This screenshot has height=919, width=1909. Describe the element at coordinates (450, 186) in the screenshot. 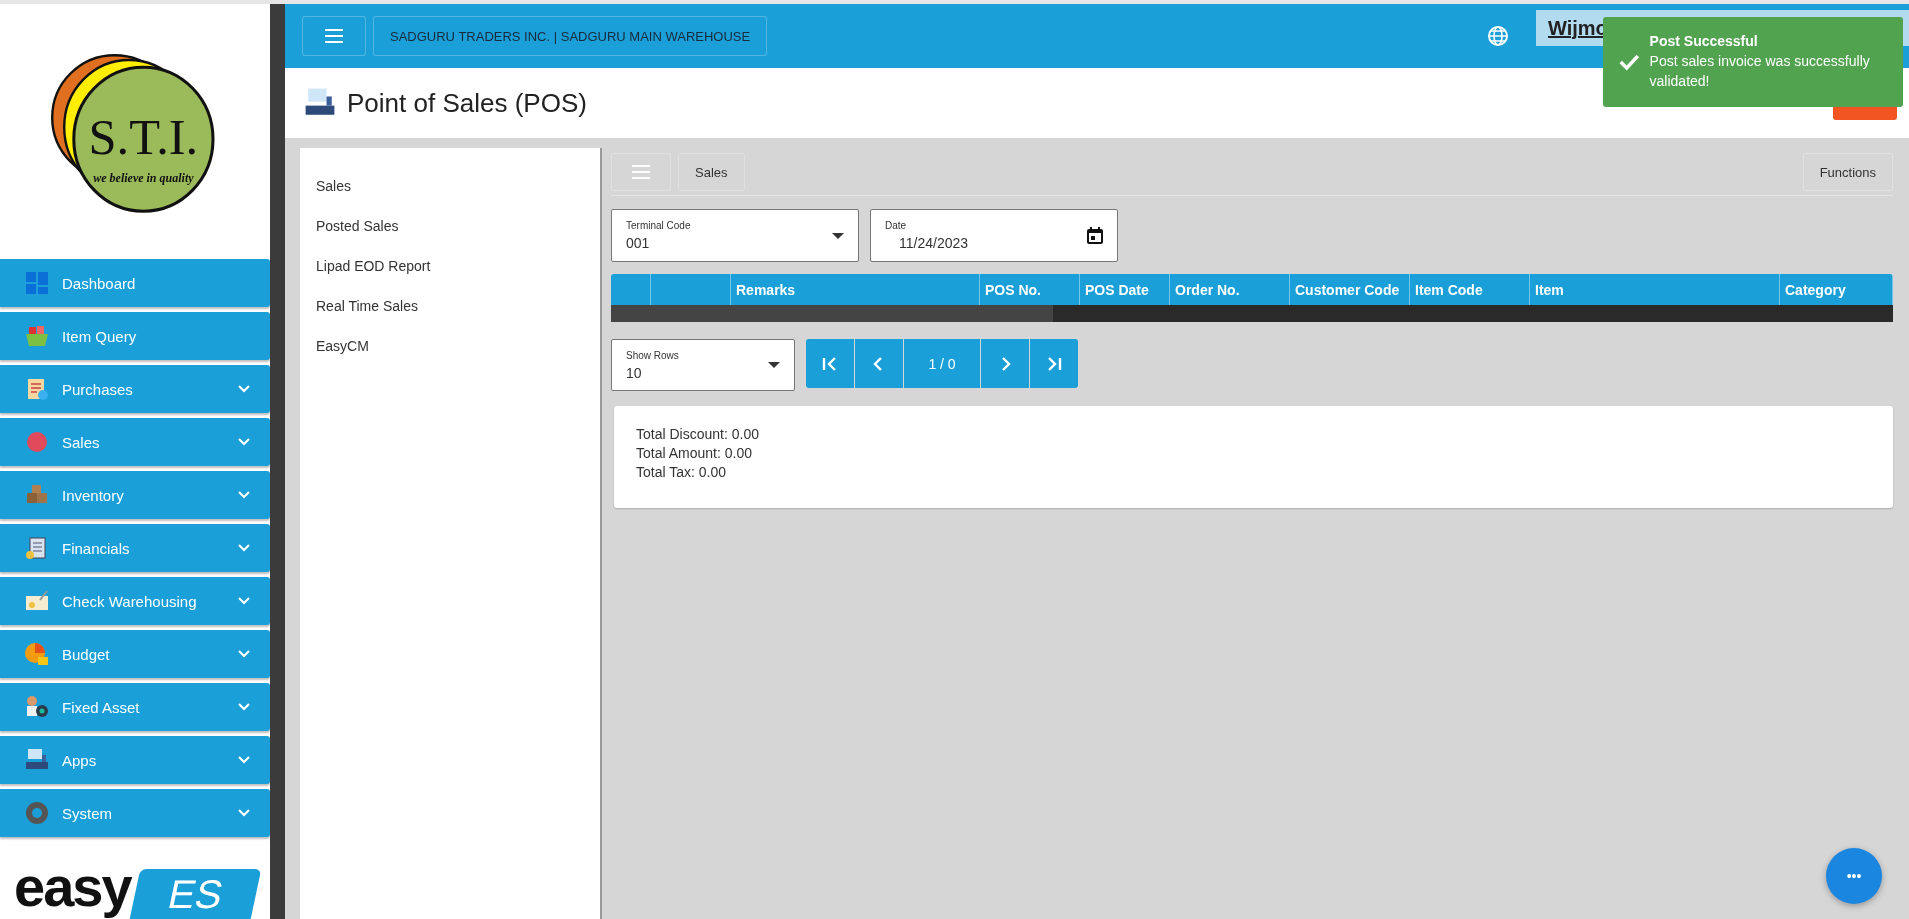

I see `side-menu-item: Sales` at that location.